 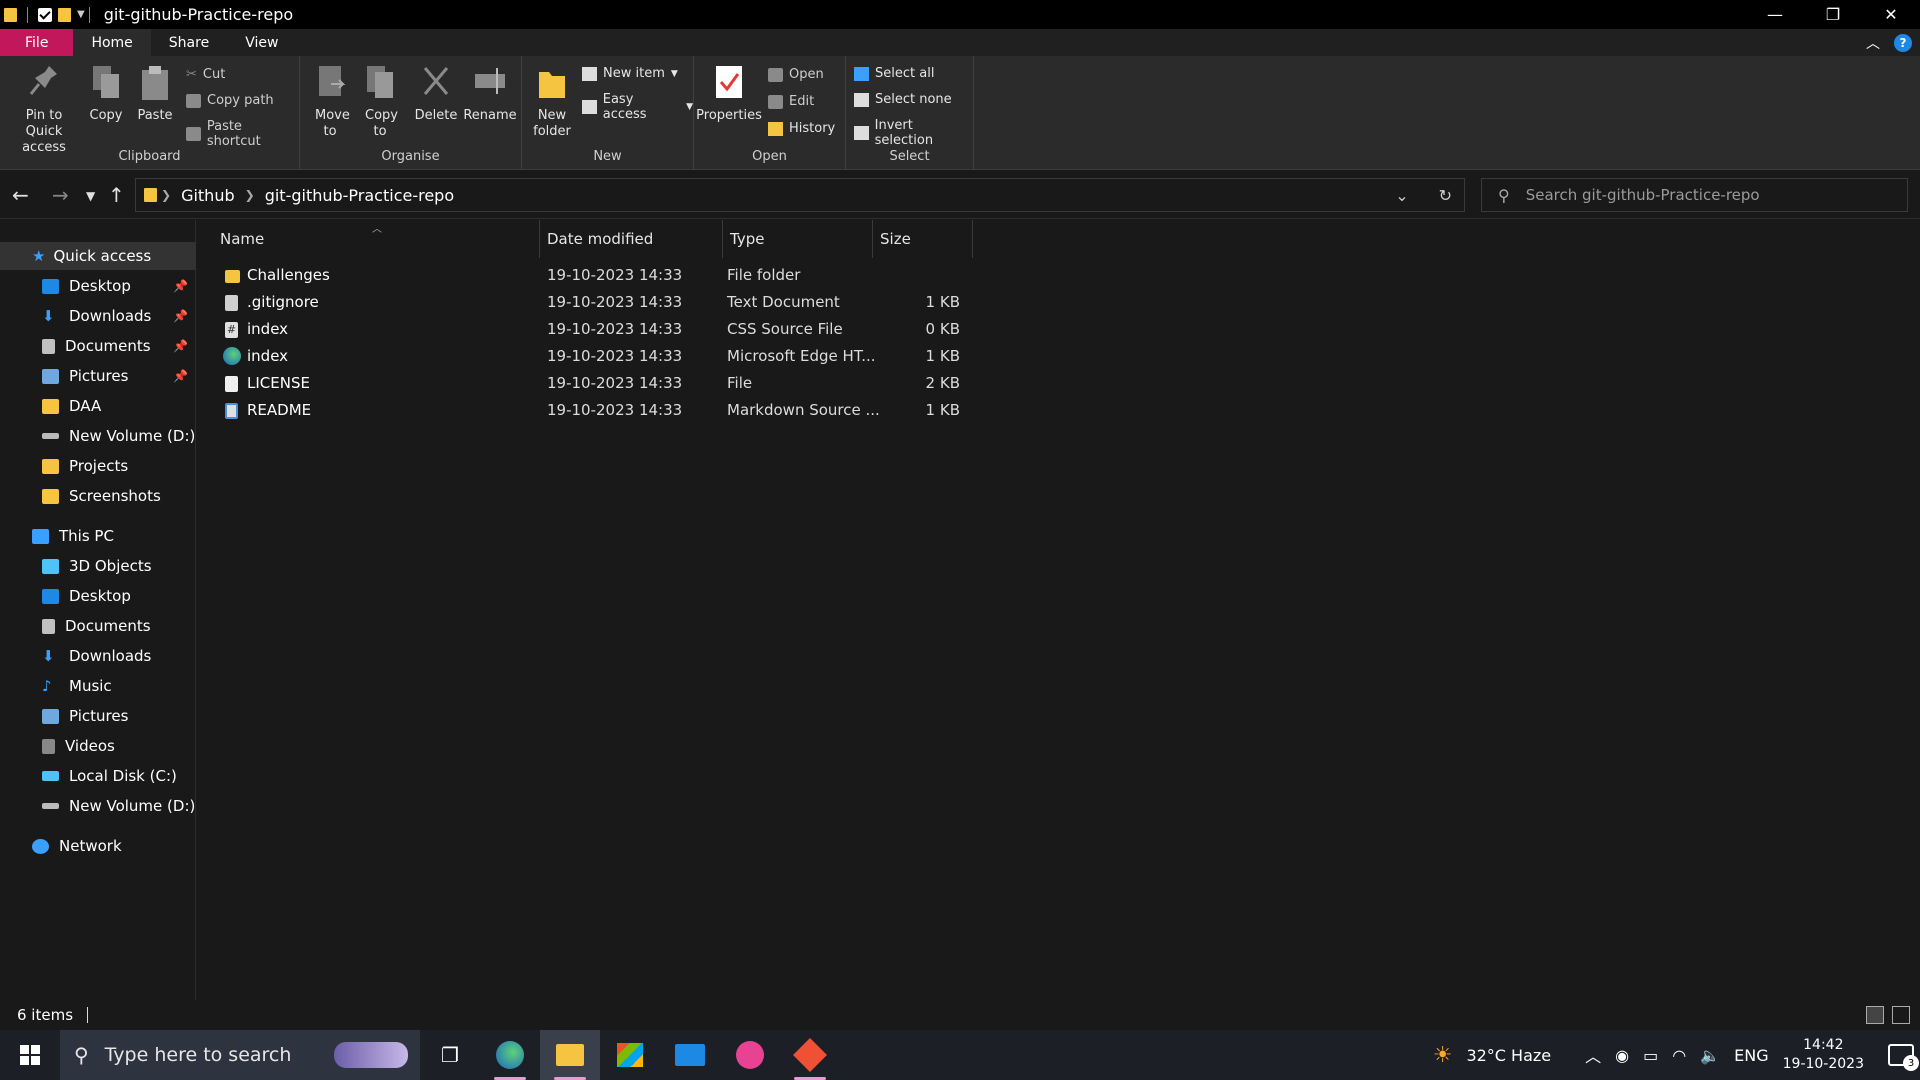 I want to click on forward-arrow-icon: →, so click(x=60, y=195).